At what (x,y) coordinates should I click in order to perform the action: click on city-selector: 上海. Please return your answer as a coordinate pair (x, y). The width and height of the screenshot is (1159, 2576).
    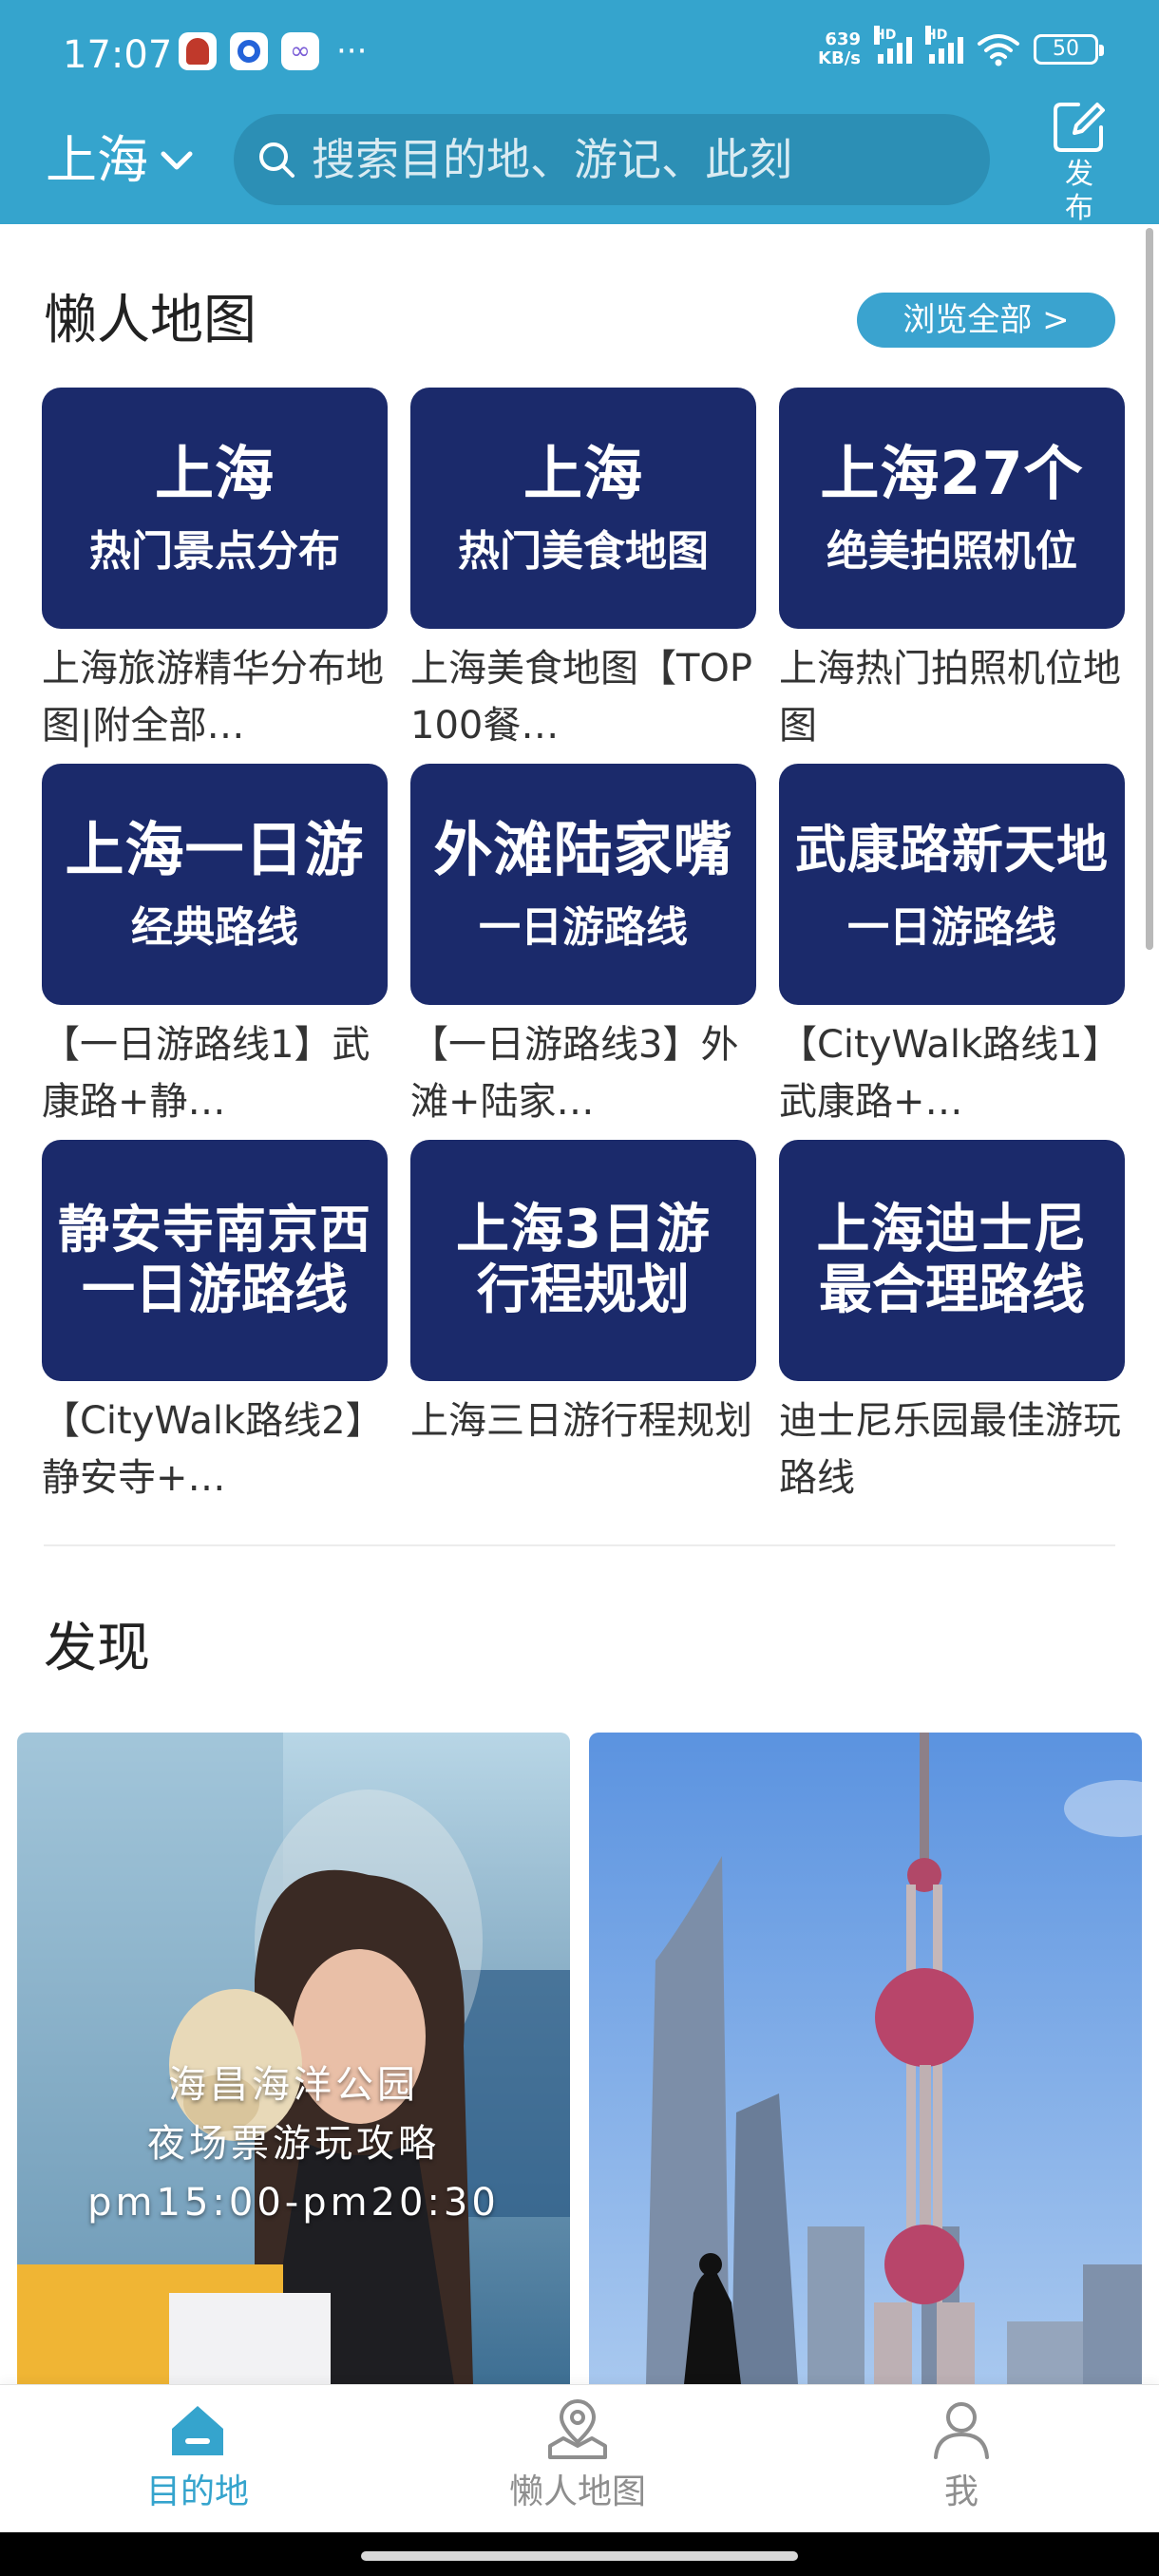
    Looking at the image, I should click on (121, 160).